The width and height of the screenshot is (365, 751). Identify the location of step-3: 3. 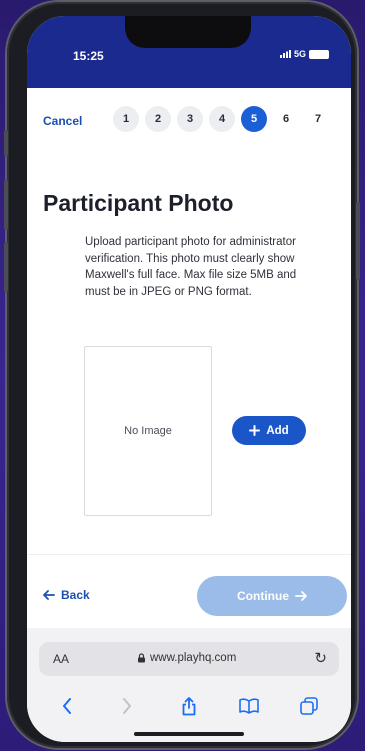
(190, 119).